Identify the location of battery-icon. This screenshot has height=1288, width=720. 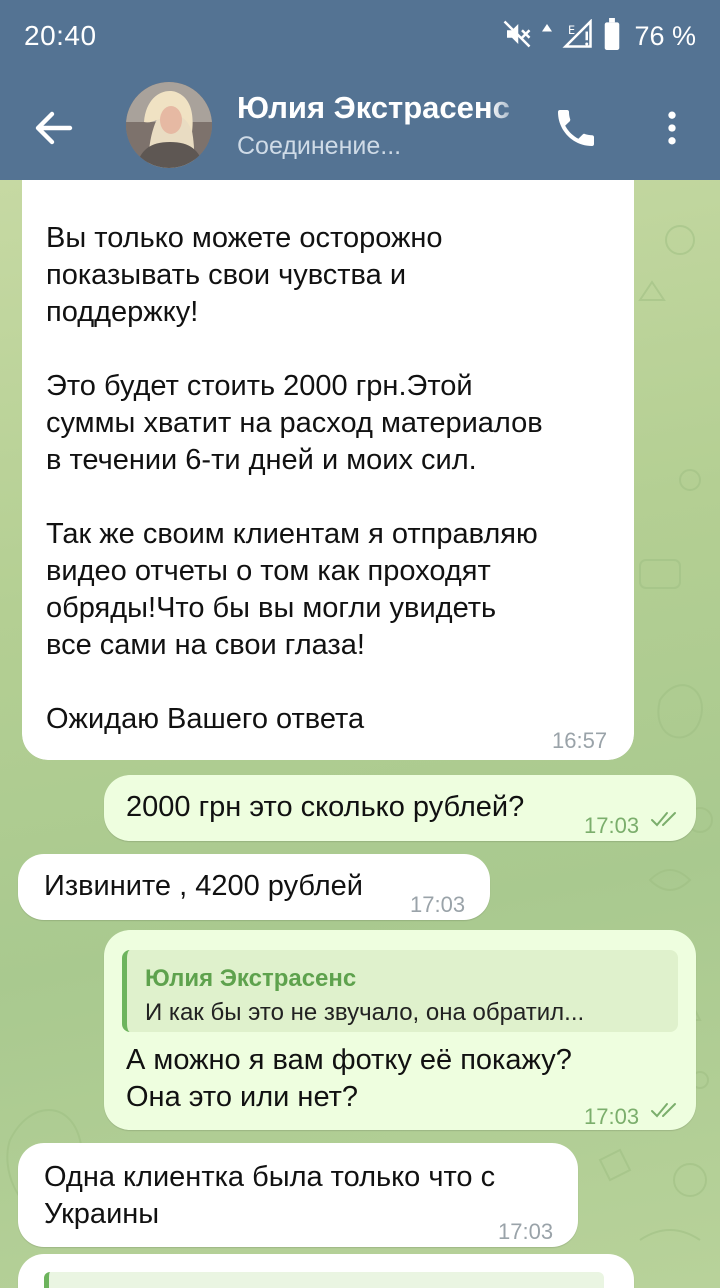
(612, 36).